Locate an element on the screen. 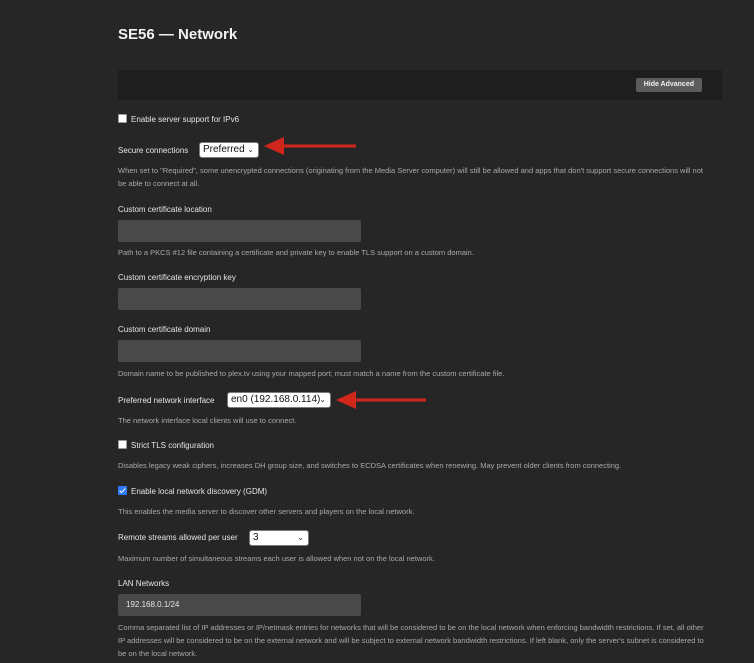  ipv6-option: Enable server support for IPv6 is located at coordinates (179, 119).